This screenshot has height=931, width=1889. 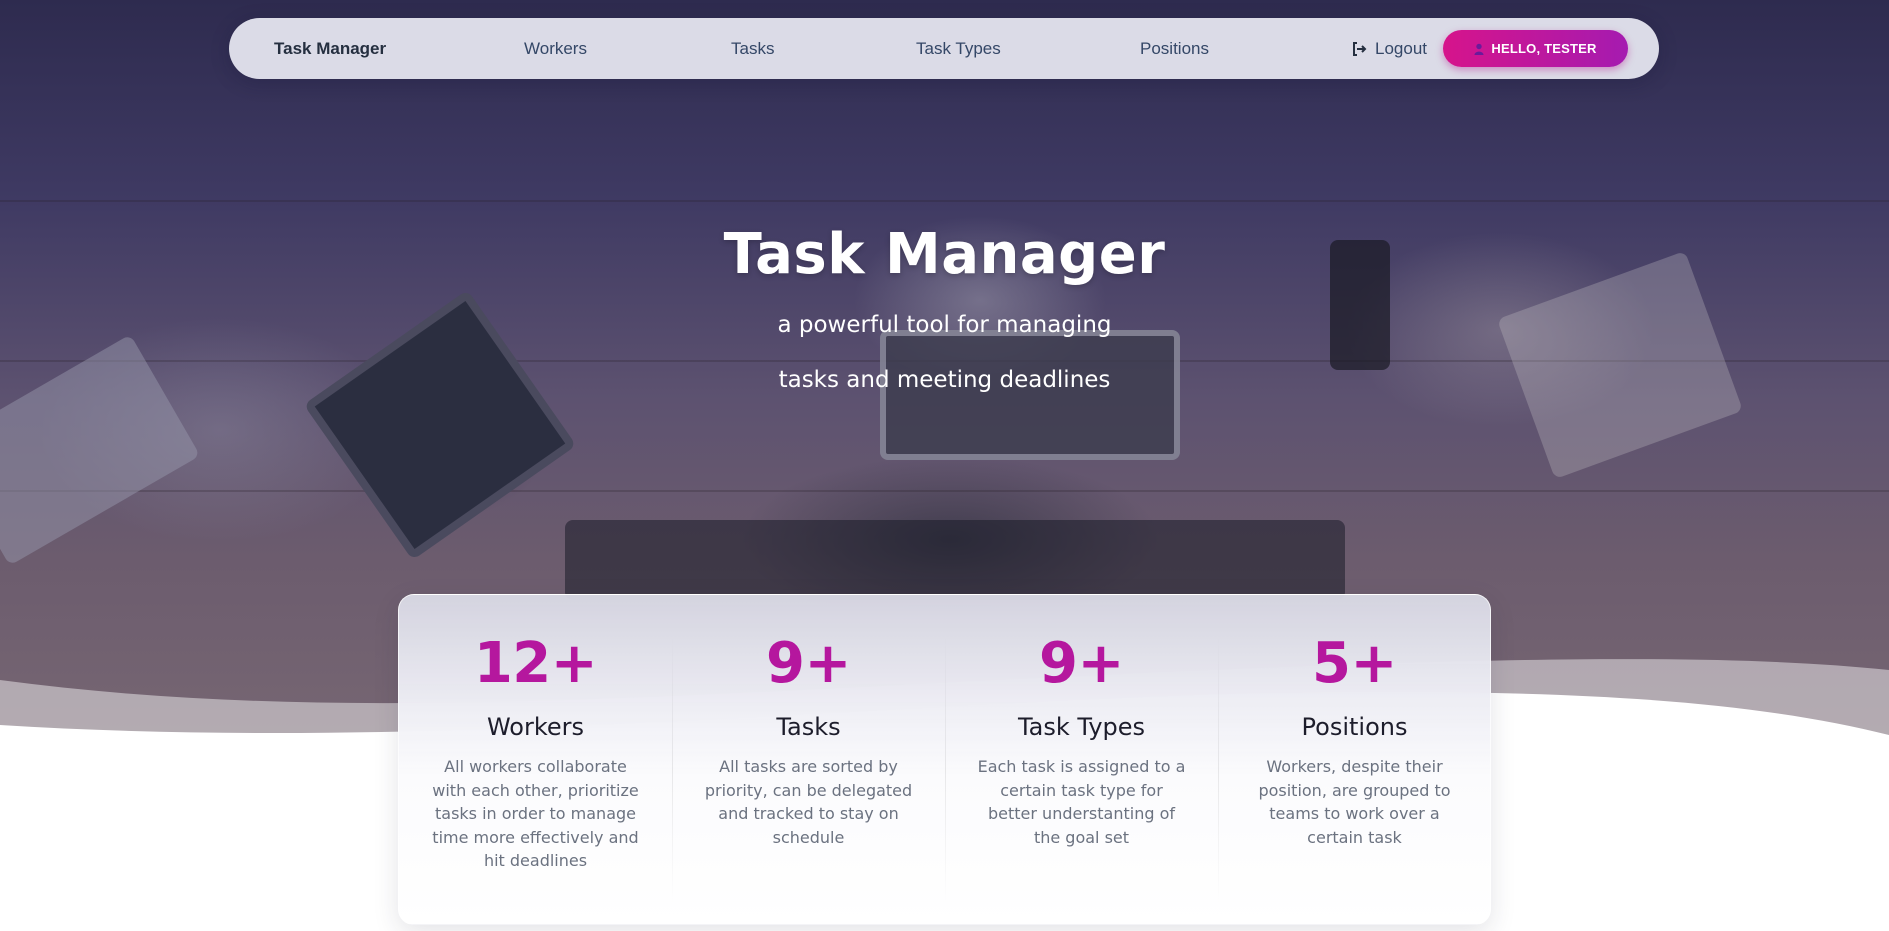 I want to click on stat-value: 5+, so click(x=1354, y=663).